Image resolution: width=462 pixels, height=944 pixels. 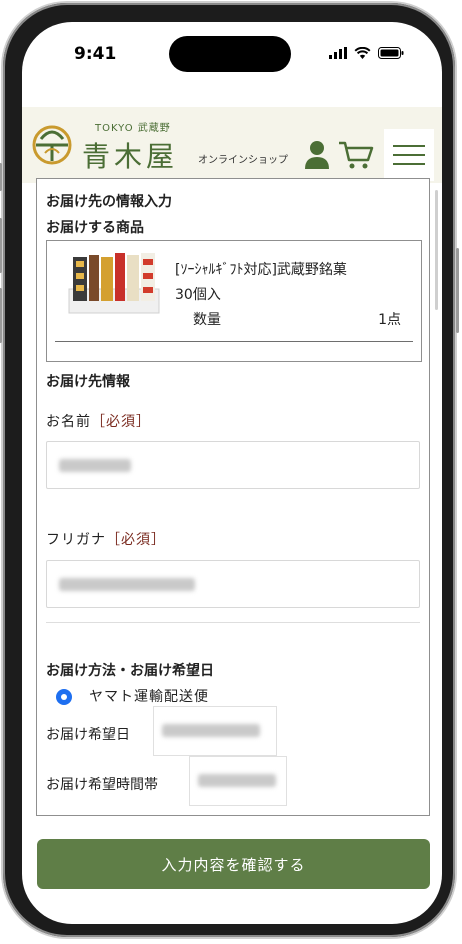 What do you see at coordinates (149, 696) in the screenshot?
I see `delivery-method-label: ヤマト運輸配送便` at bounding box center [149, 696].